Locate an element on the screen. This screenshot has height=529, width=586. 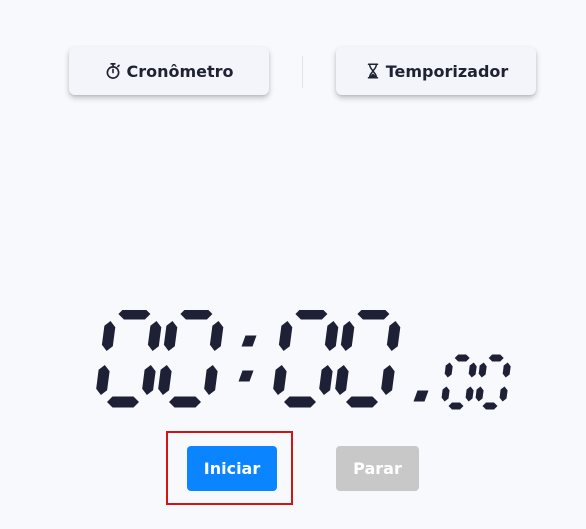
tab-stopwatch: Cronômetro is located at coordinates (169, 71).